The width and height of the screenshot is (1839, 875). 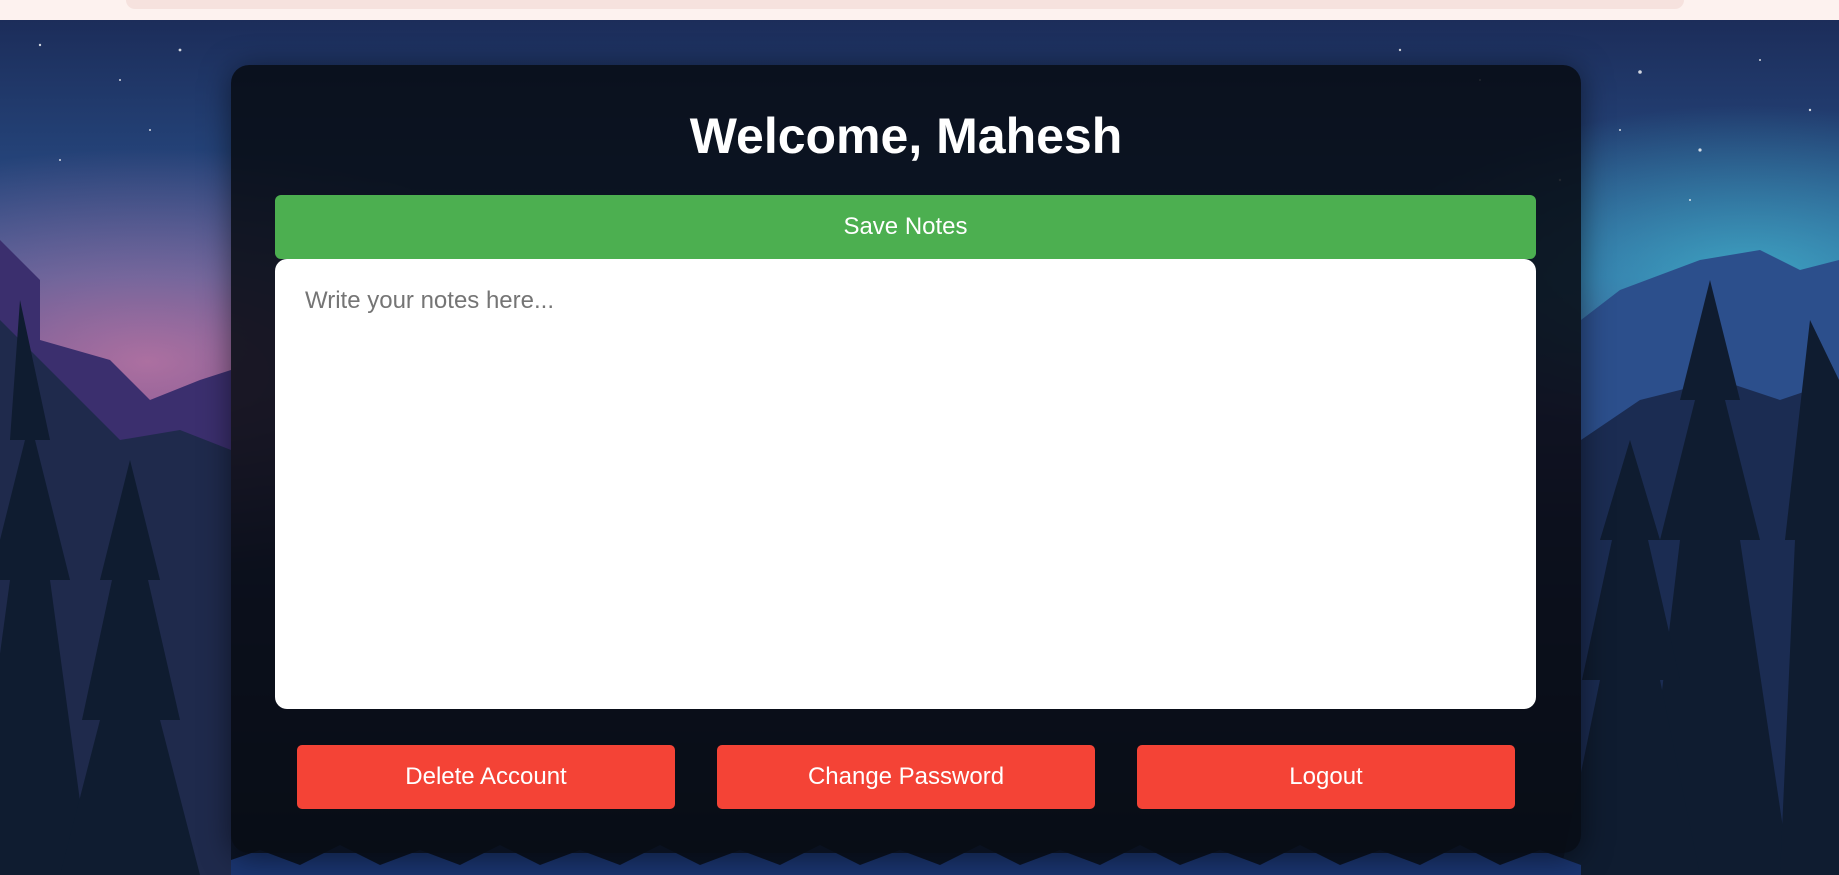 I want to click on browser-top-strip, so click(x=919, y=10).